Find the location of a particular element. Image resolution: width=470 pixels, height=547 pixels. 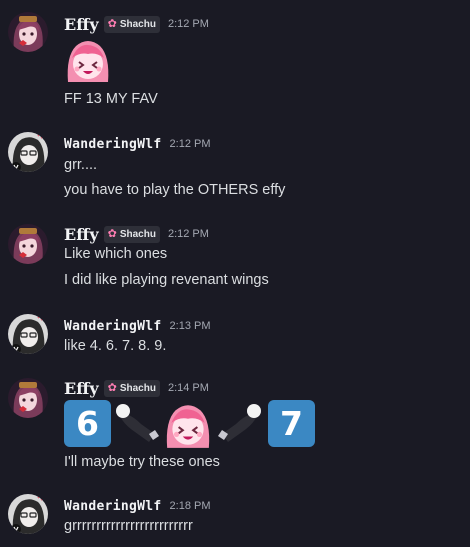

keycap-6-emoji: 6 is located at coordinates (87, 423).